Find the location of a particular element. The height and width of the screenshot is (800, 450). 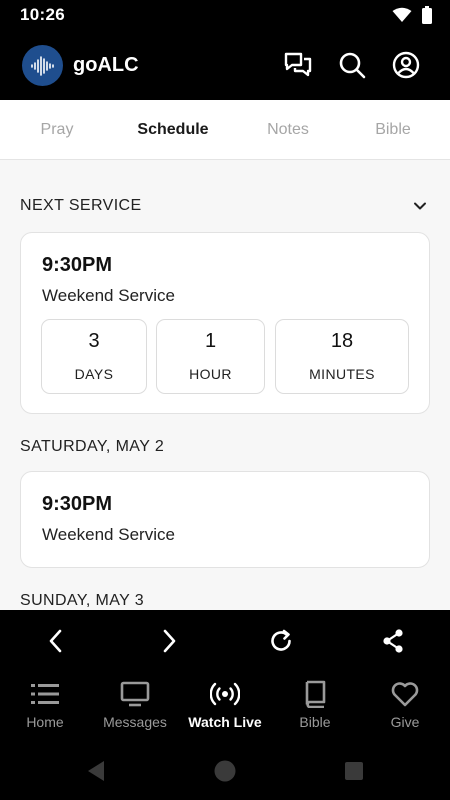

search-icon is located at coordinates (352, 65).